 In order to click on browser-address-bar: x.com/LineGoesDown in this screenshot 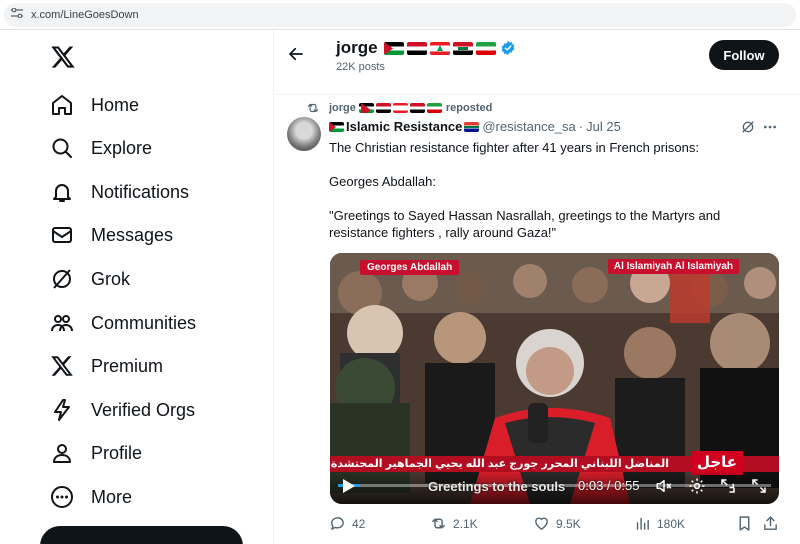, I will do `click(400, 15)`.